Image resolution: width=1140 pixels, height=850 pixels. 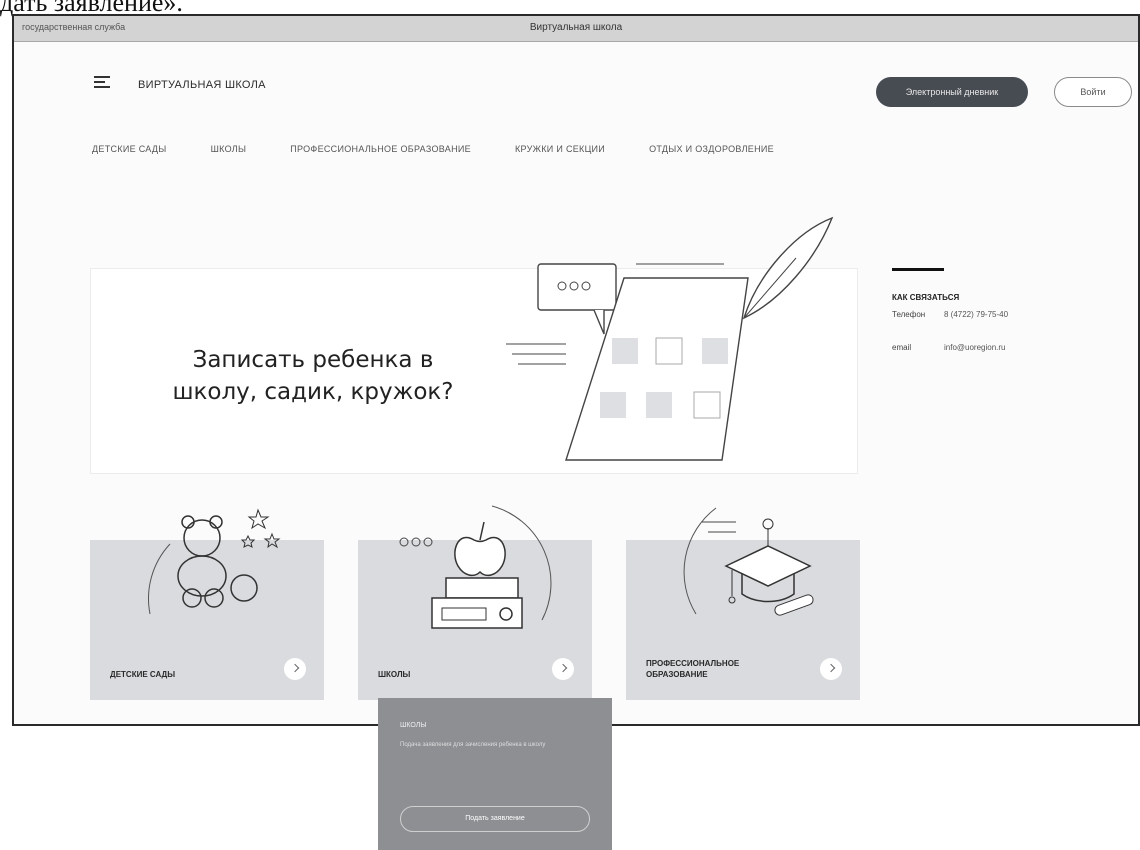 What do you see at coordinates (202, 85) in the screenshot?
I see `site-logo: ВИРТУАЛЬНАЯ ШКОЛА` at bounding box center [202, 85].